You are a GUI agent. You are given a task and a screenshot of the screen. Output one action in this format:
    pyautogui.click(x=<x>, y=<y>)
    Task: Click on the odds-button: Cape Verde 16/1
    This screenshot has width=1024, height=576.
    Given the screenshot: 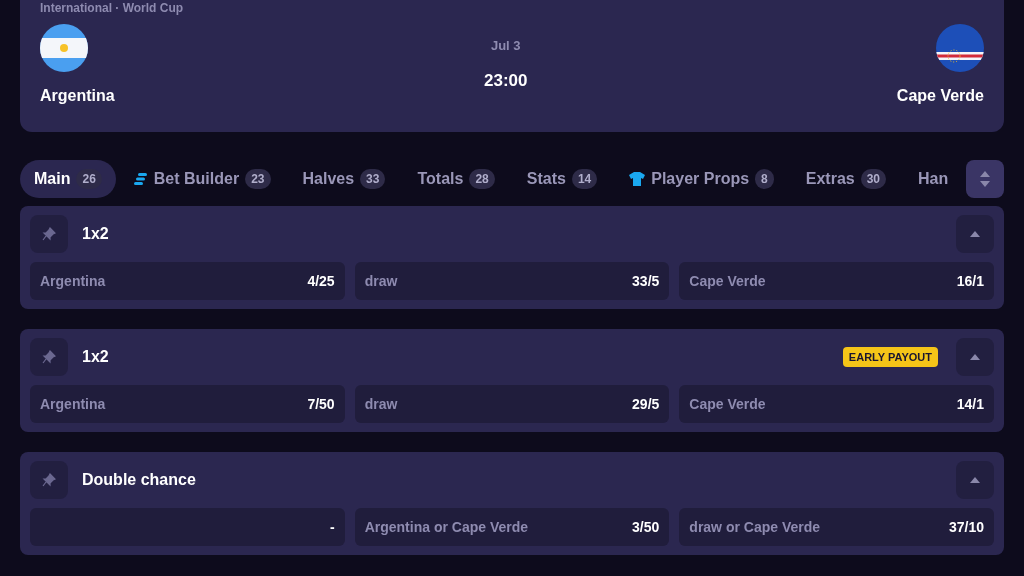 What is the action you would take?
    pyautogui.click(x=836, y=281)
    